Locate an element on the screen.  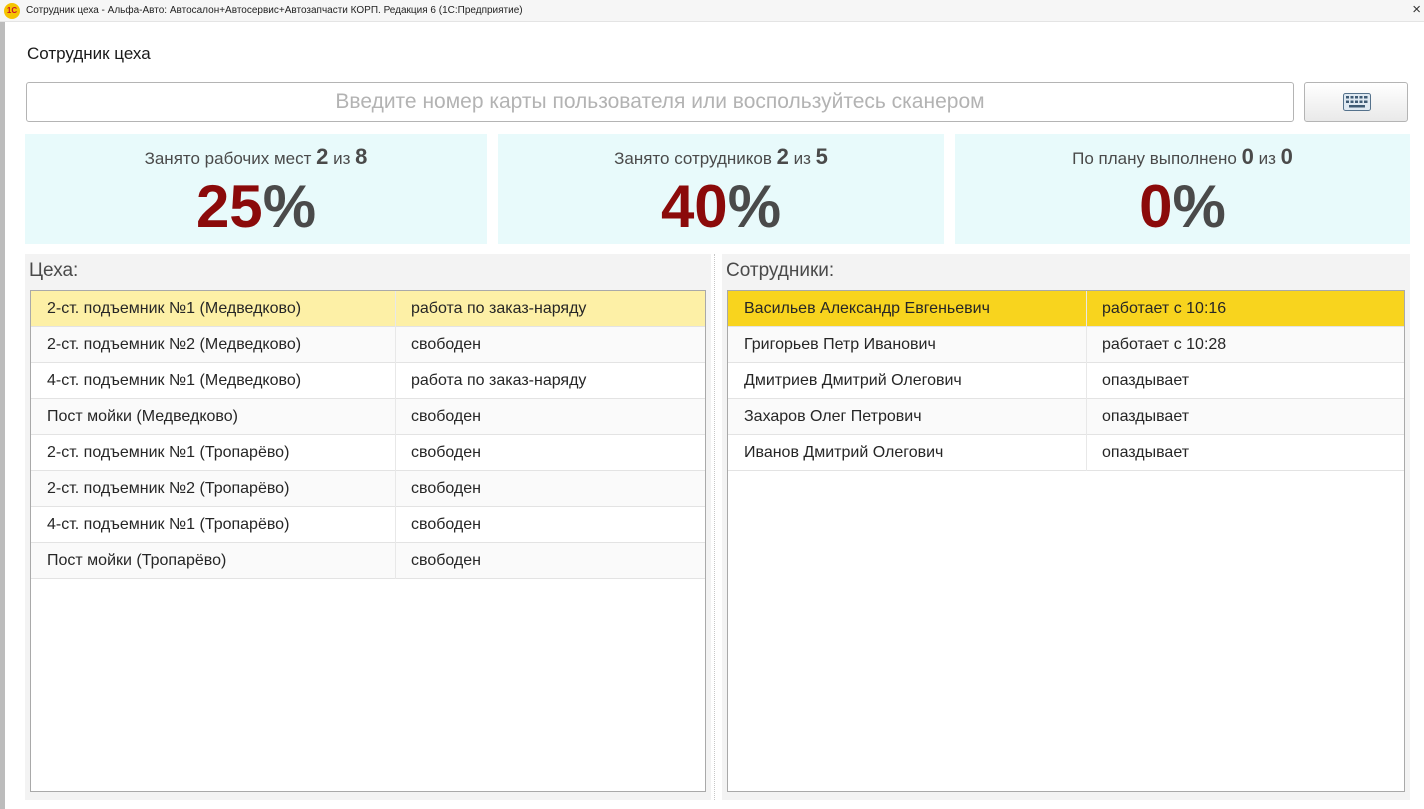
table-row: Захаров Олег Петрович опаздывает is located at coordinates (1066, 417).